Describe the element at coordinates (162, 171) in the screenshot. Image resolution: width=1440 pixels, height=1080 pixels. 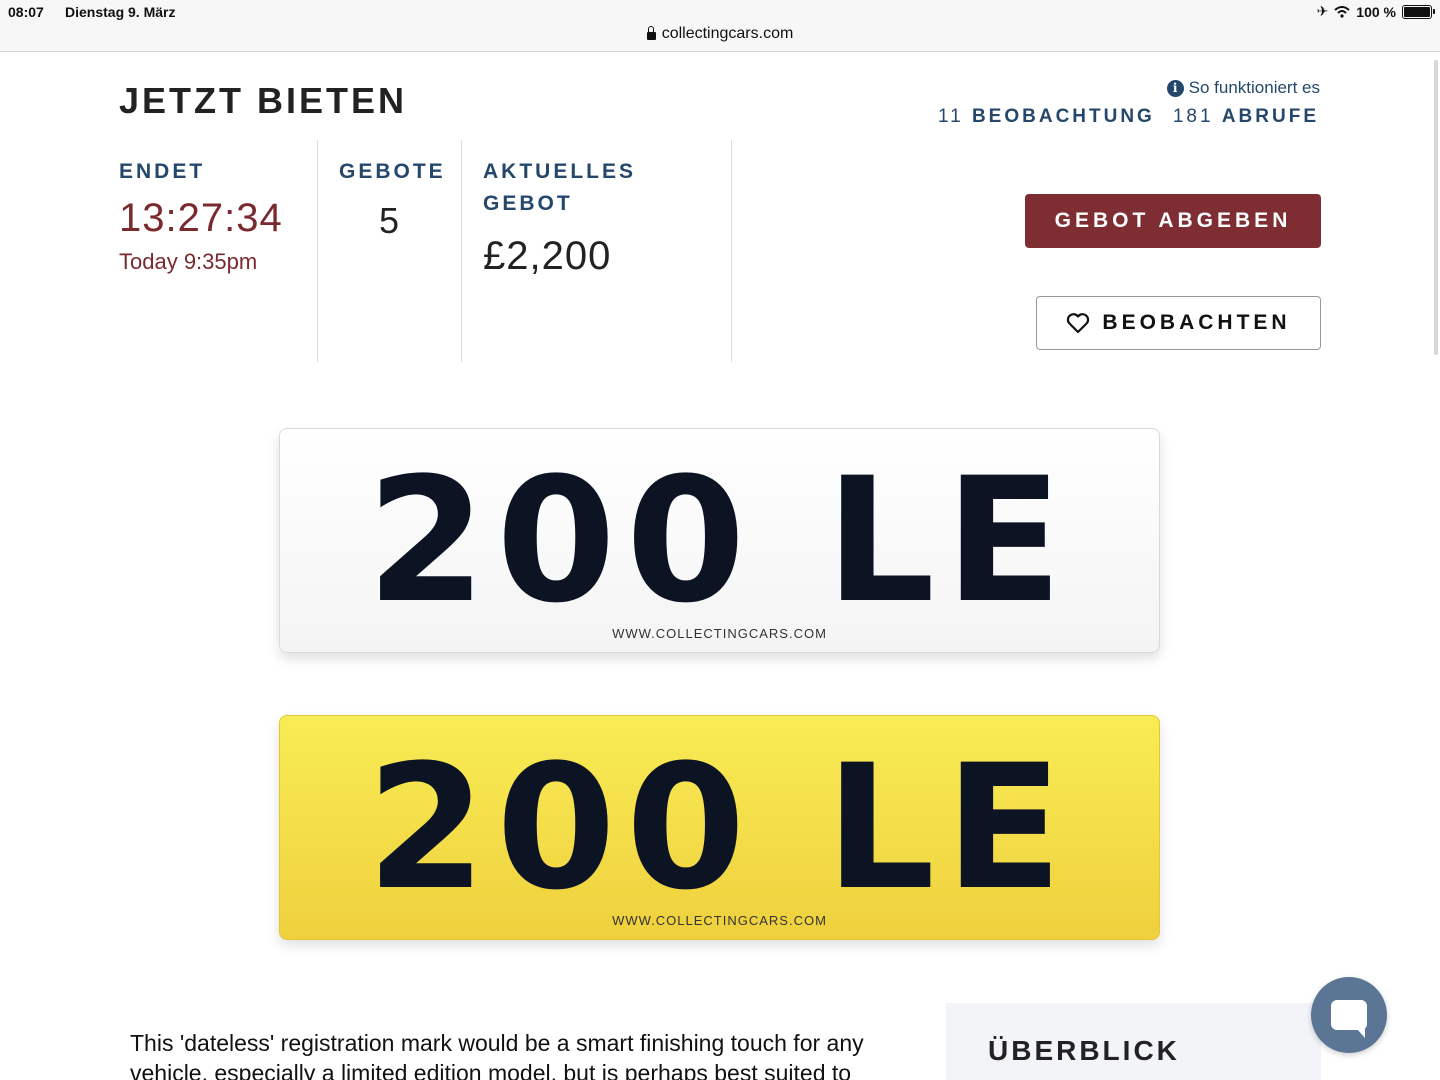
I see `ends-label: ENDET` at that location.